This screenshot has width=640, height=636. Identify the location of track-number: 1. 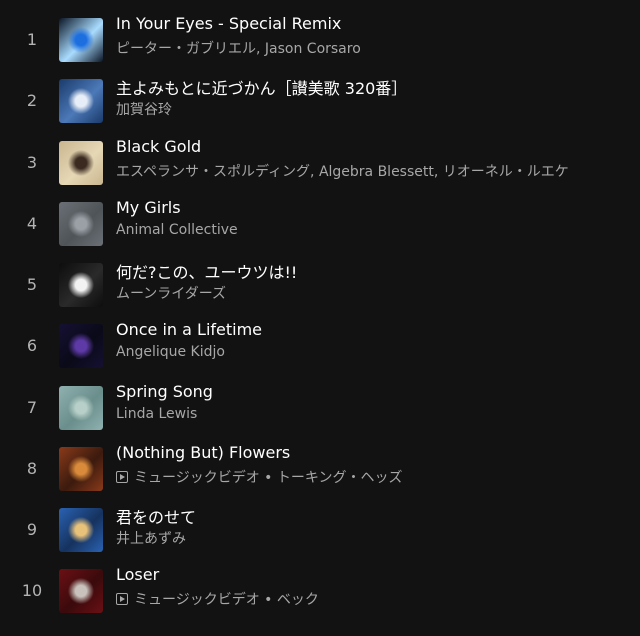
(32, 39).